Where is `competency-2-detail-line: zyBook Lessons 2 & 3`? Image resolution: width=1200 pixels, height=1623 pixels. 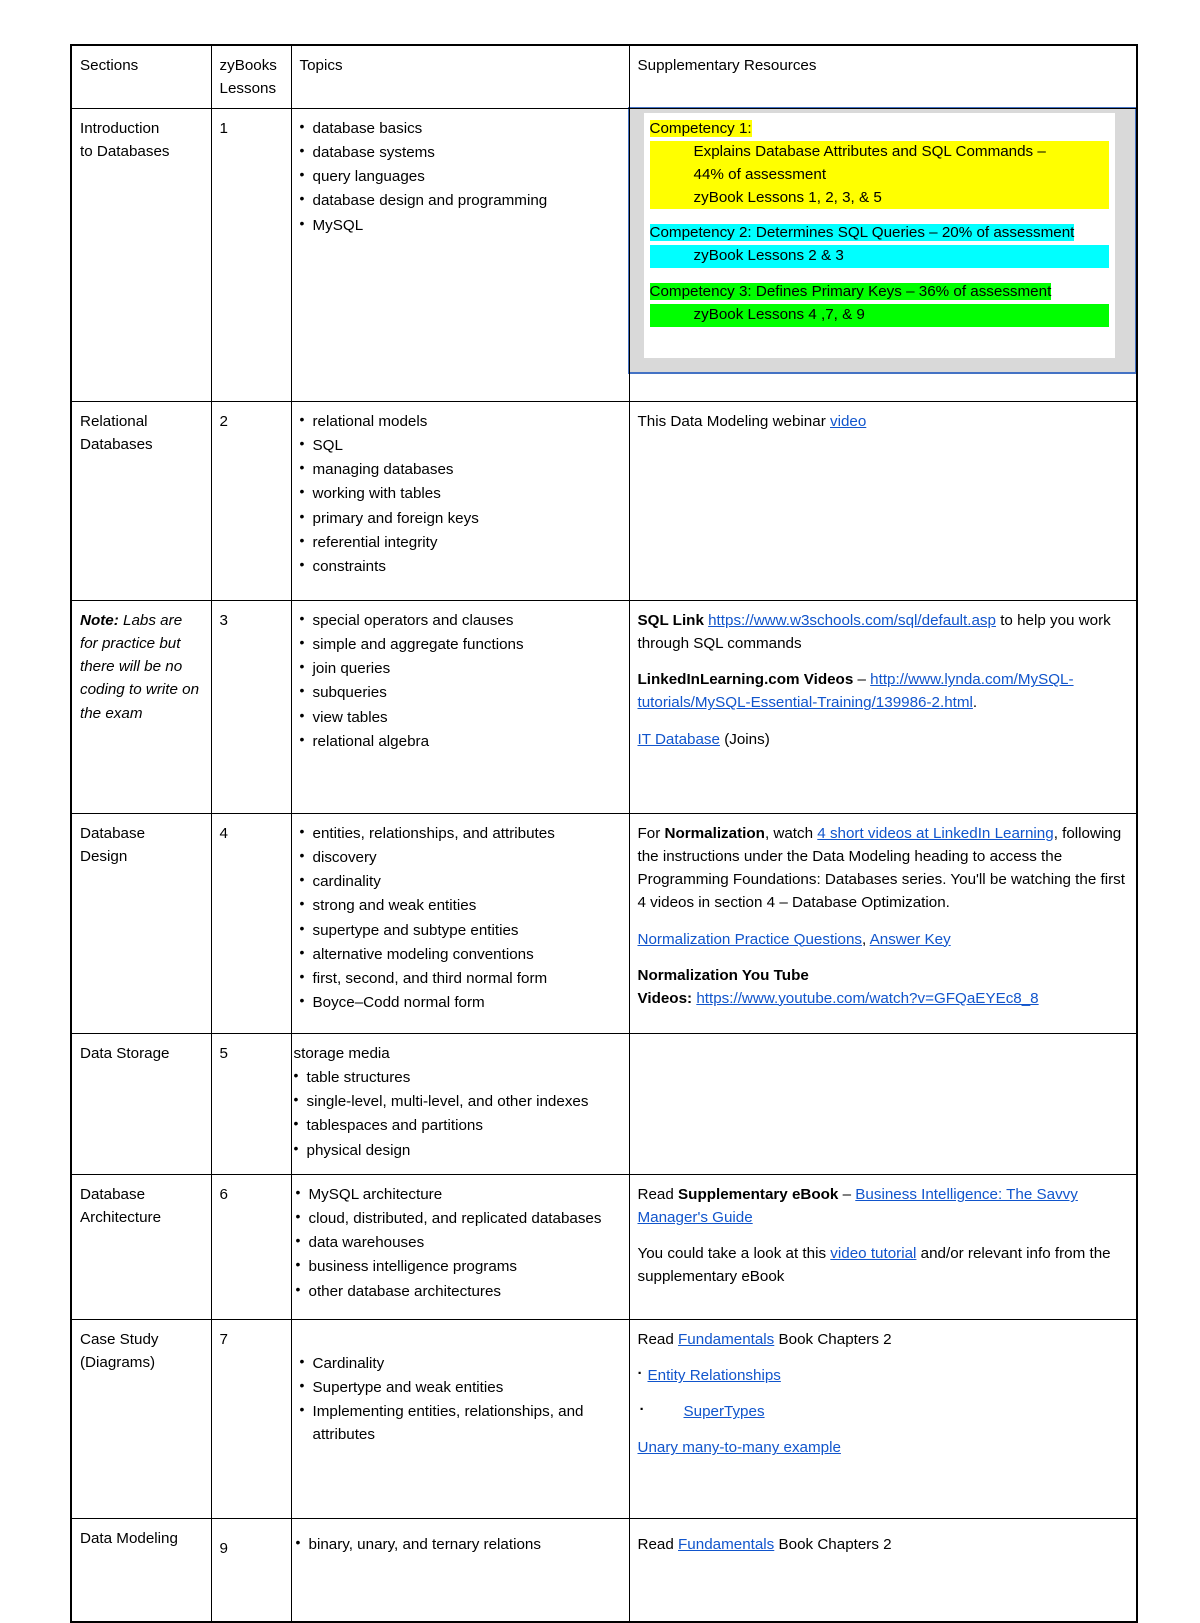 competency-2-detail-line: zyBook Lessons 2 & 3 is located at coordinates (879, 256).